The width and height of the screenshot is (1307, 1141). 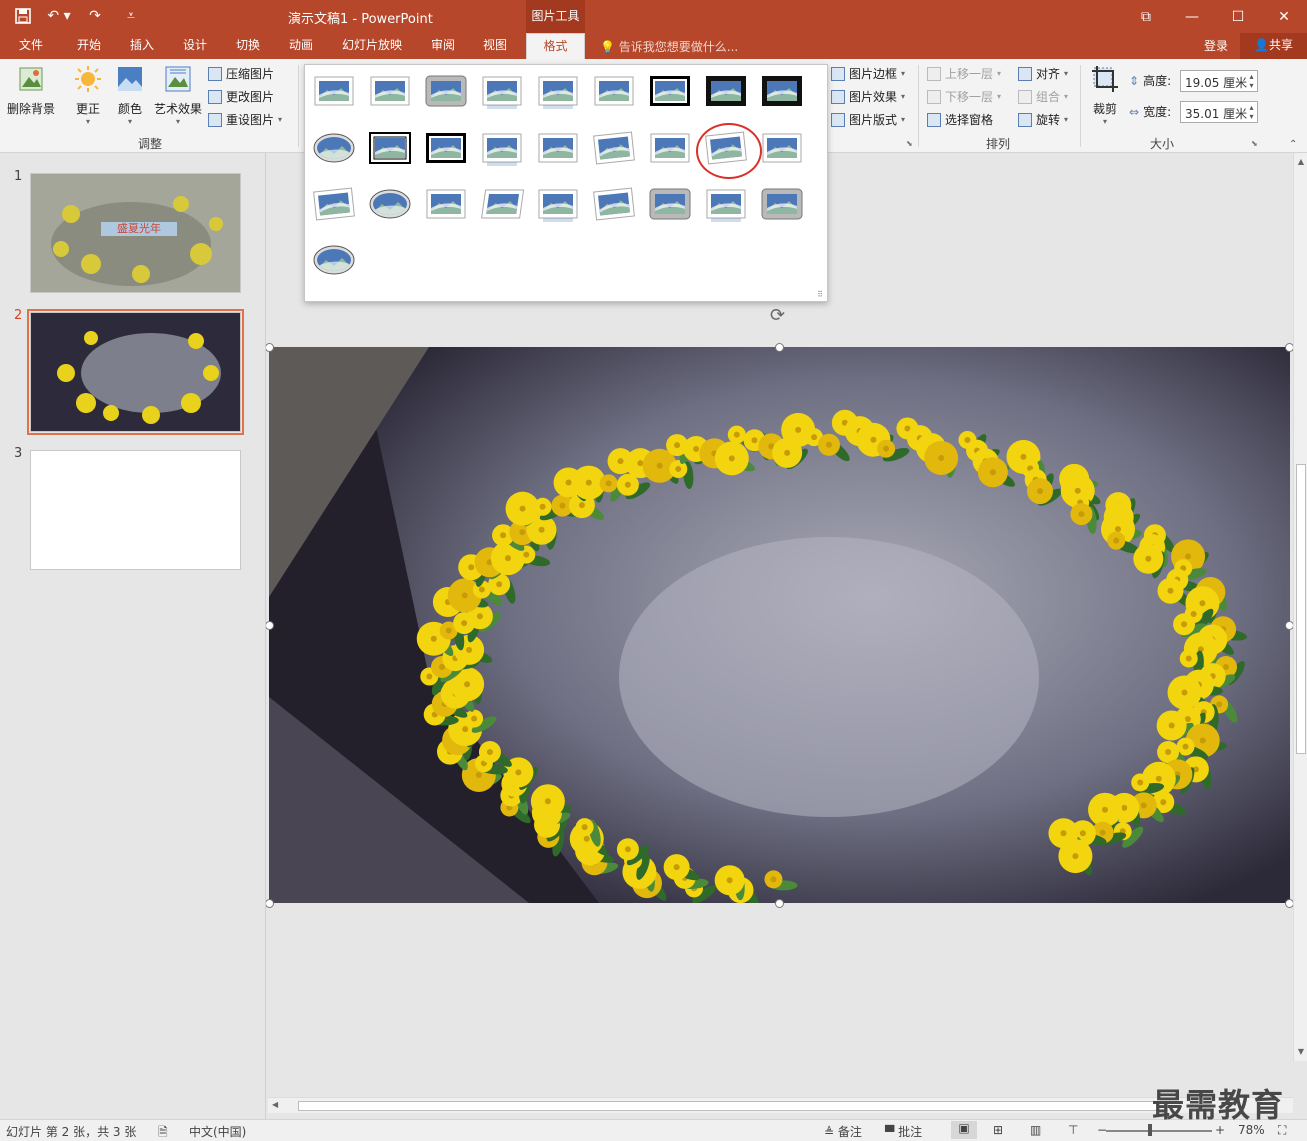 I want to click on tab-design: 设计, so click(x=195, y=46).